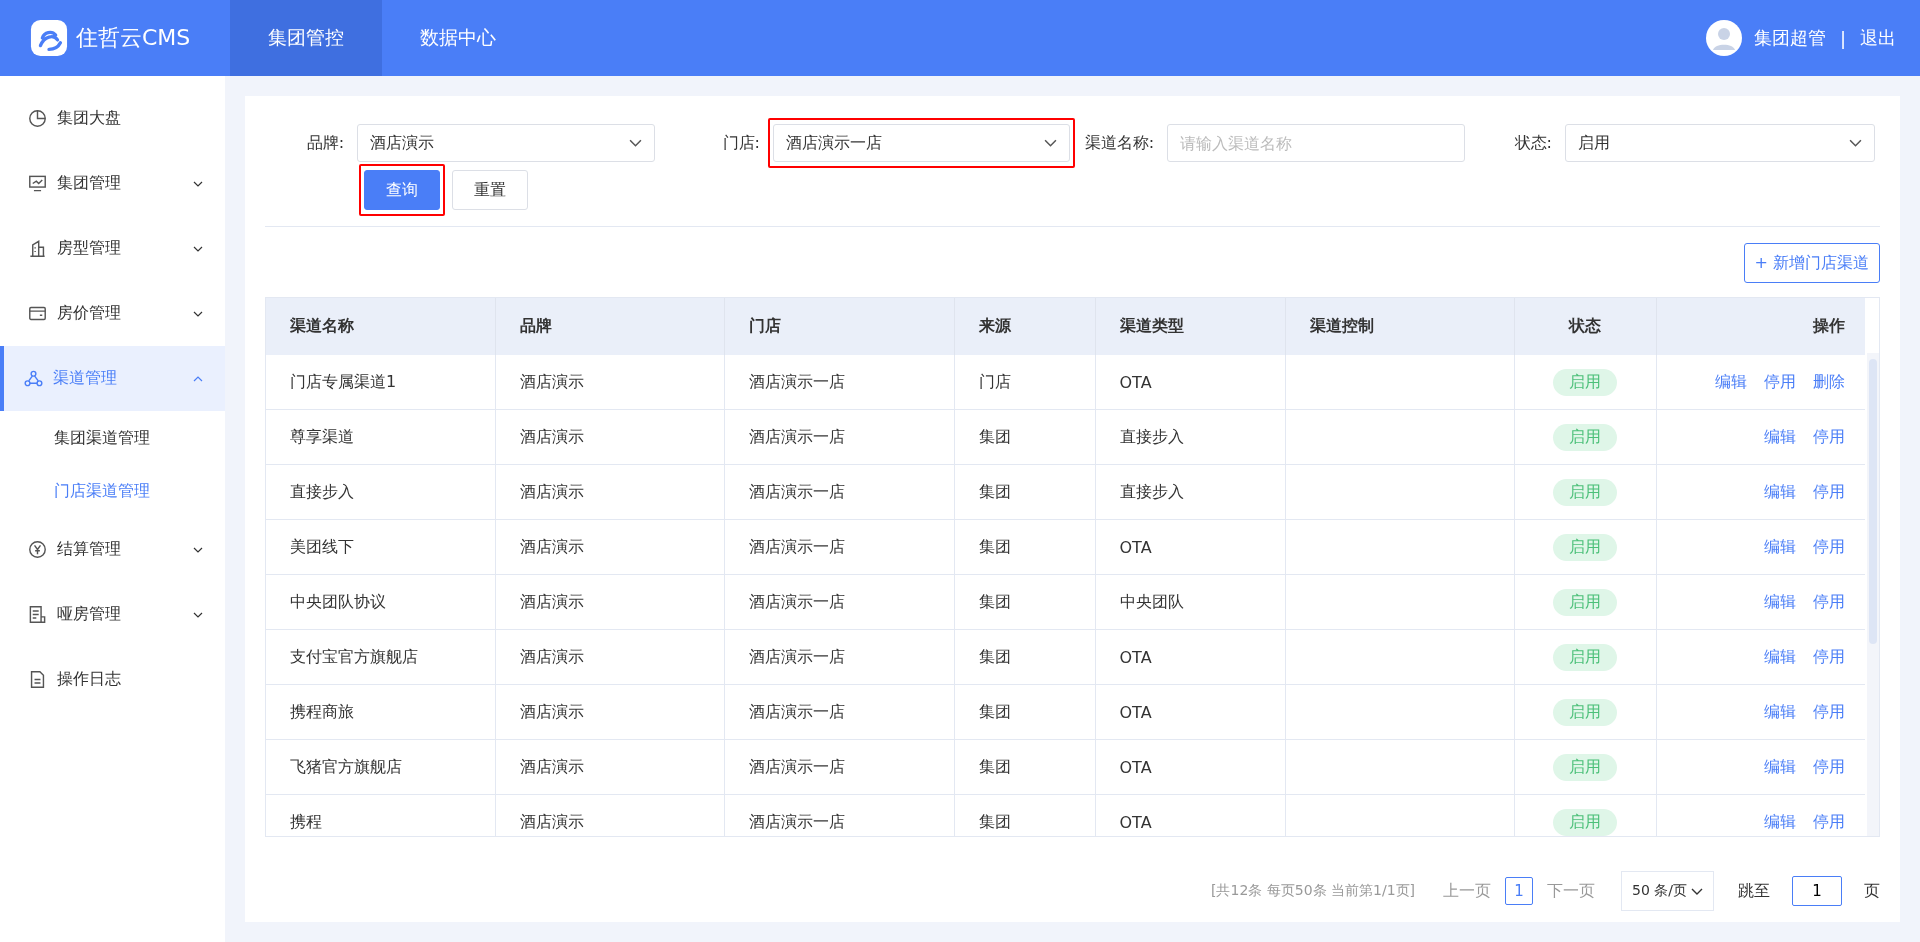  What do you see at coordinates (1585, 326) in the screenshot?
I see `column-header: 状态` at bounding box center [1585, 326].